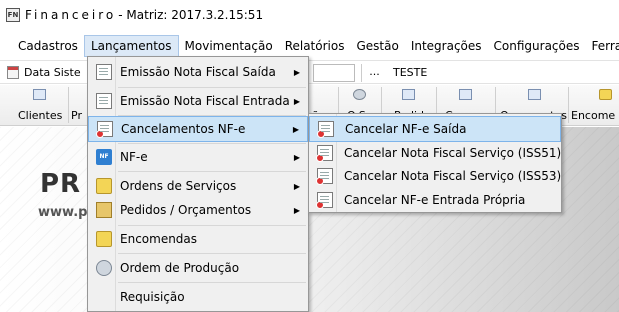 The image size is (619, 312). What do you see at coordinates (134, 157) in the screenshot?
I see `menu-item-label: NF-e` at bounding box center [134, 157].